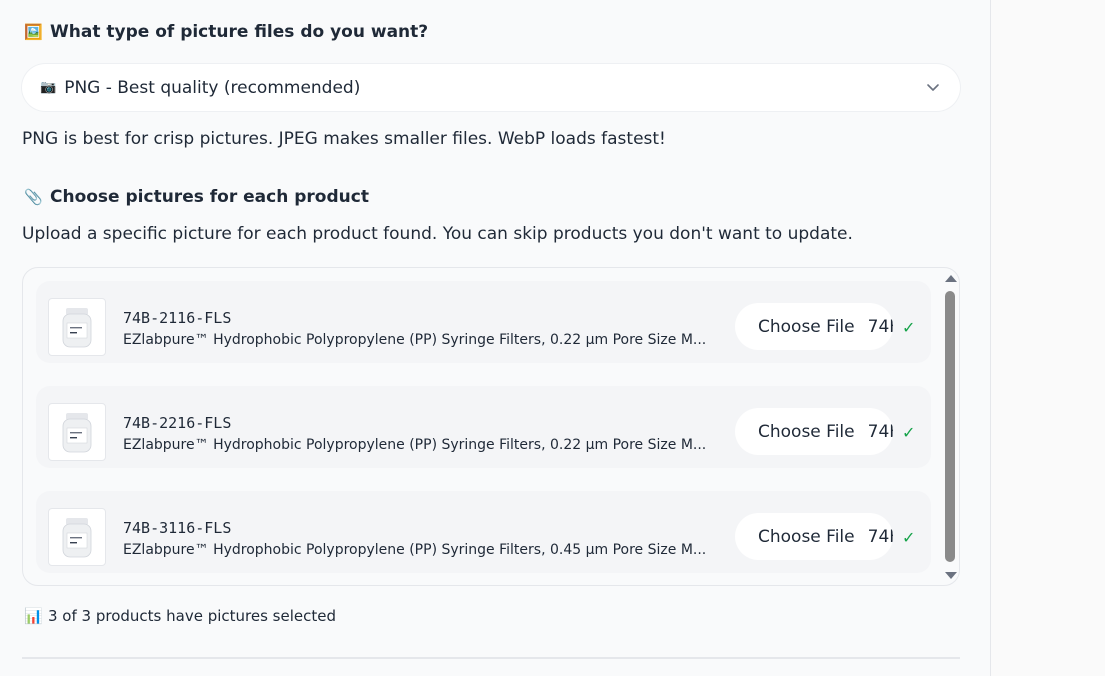 The height and width of the screenshot is (676, 1105). What do you see at coordinates (177, 423) in the screenshot?
I see `product-sku: 74B-2216-FLS` at bounding box center [177, 423].